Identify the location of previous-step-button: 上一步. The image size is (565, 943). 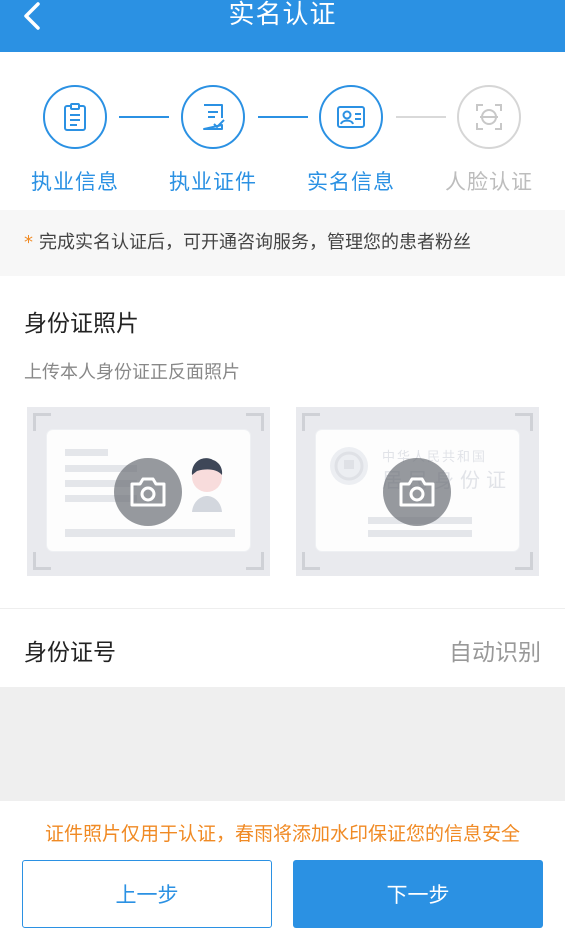
(147, 894).